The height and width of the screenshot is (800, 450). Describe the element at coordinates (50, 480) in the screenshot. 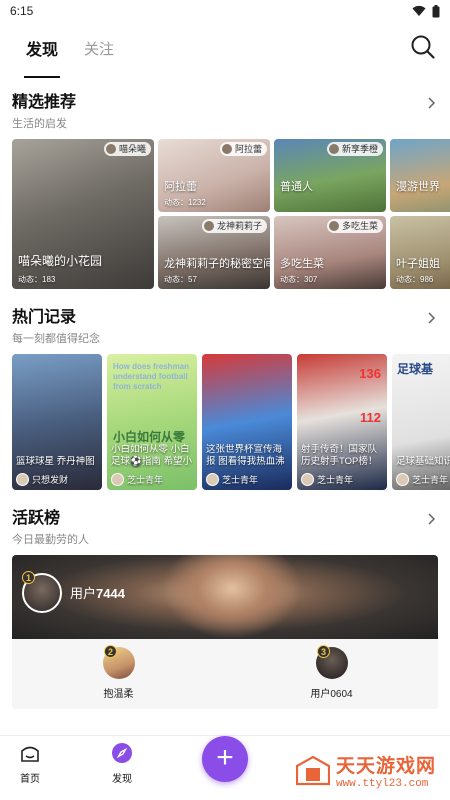

I see `author-name: 只想发财` at that location.